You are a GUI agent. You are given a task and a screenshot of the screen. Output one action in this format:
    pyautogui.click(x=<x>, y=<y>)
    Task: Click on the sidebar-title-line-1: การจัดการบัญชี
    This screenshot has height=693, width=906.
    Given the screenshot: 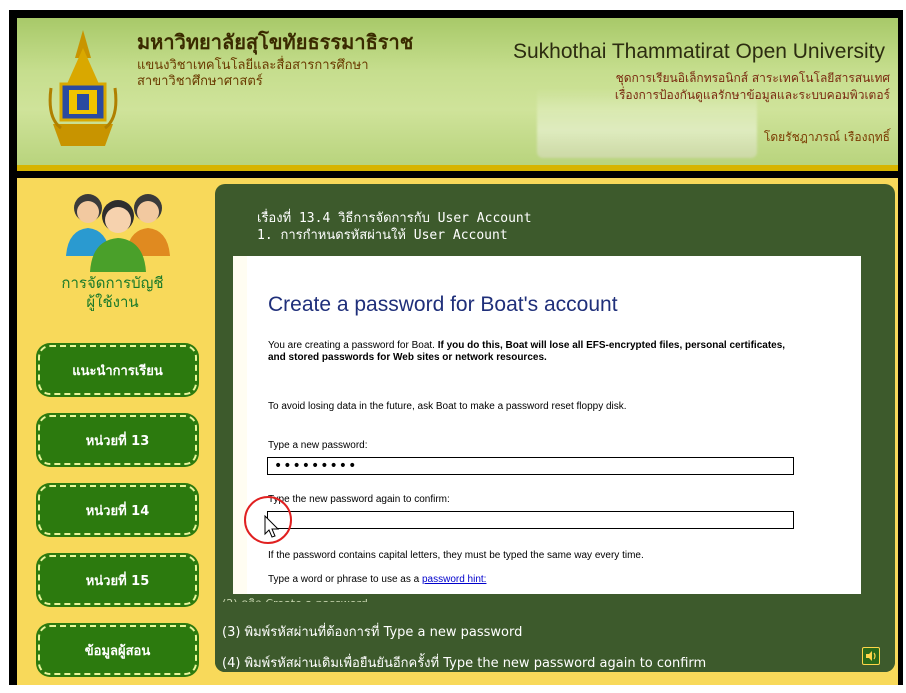 What is the action you would take?
    pyautogui.click(x=112, y=283)
    